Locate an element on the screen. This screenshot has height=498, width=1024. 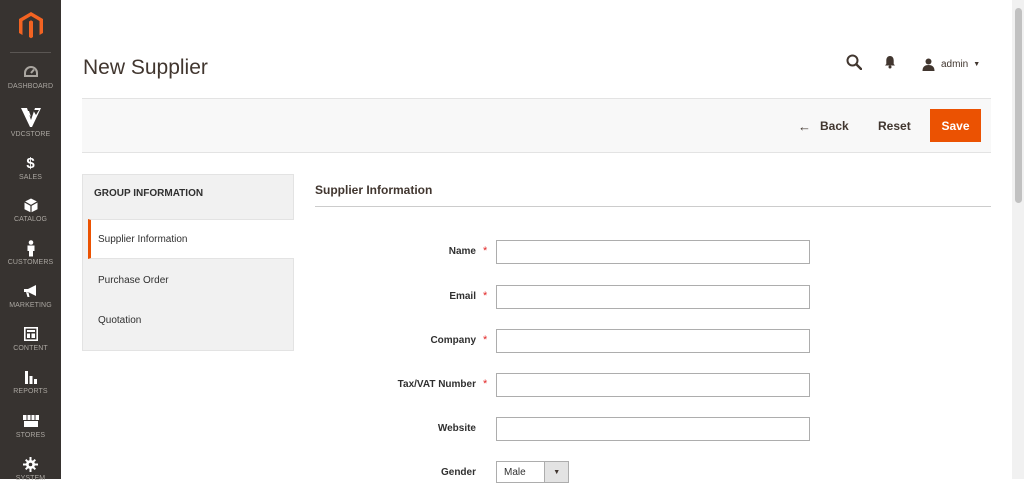
back-button: ← Back is located at coordinates (823, 126).